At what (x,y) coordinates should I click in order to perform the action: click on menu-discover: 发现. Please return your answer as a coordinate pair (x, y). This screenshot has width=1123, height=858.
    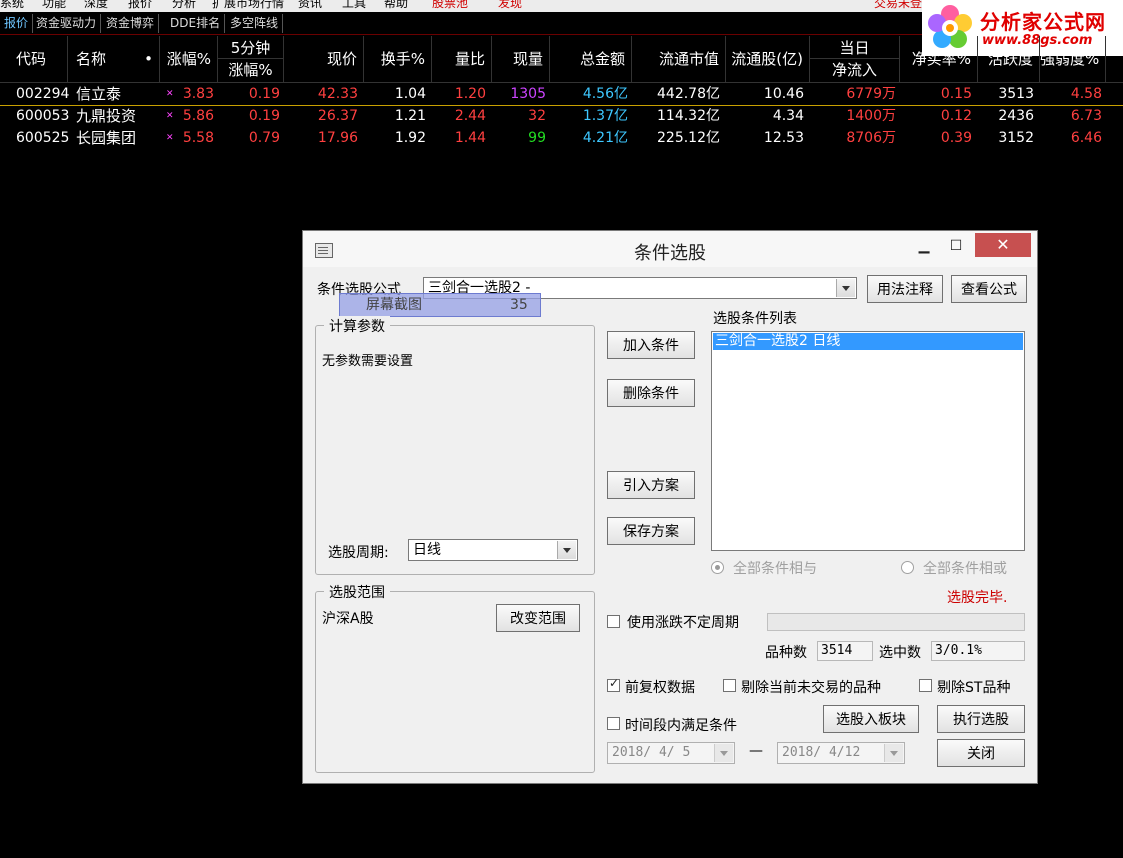
    Looking at the image, I should click on (510, 5).